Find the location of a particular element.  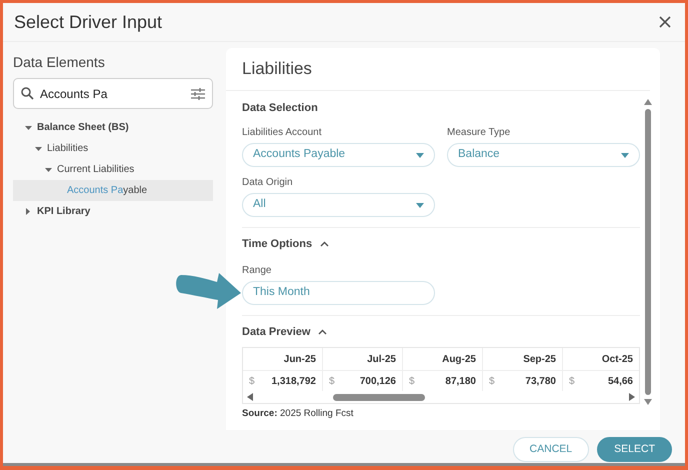

field-label: Liabilities Account is located at coordinates (282, 133).